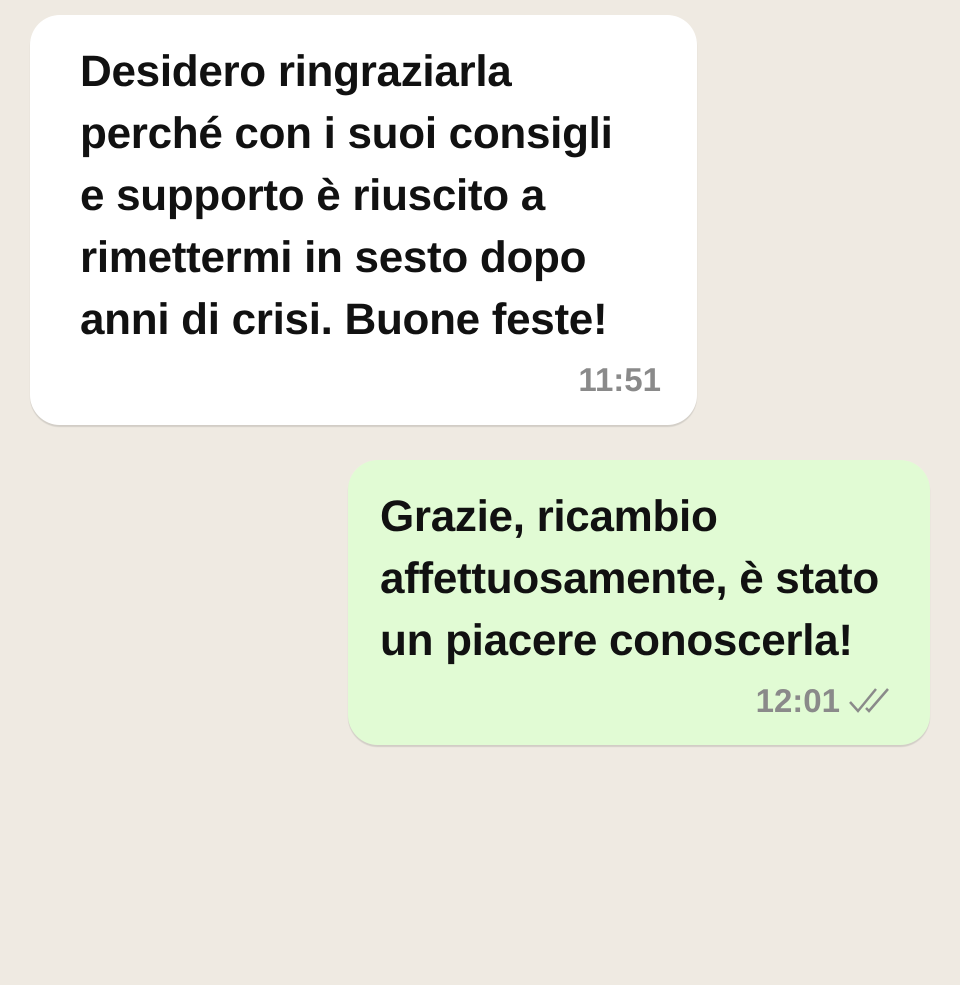 The width and height of the screenshot is (960, 985). Describe the element at coordinates (619, 380) in the screenshot. I see `message-time: 11:51` at that location.